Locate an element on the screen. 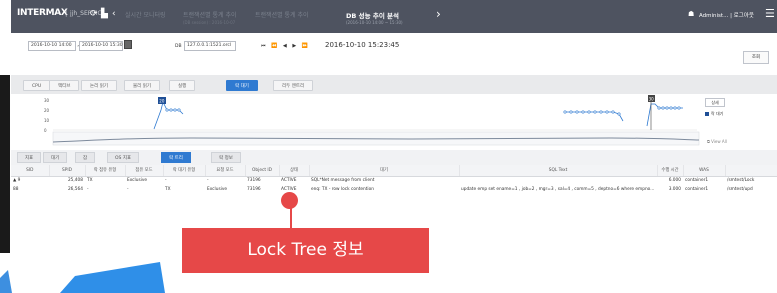 This screenshot has width=777, height=293. tab-active: 액티브 is located at coordinates (64, 85).